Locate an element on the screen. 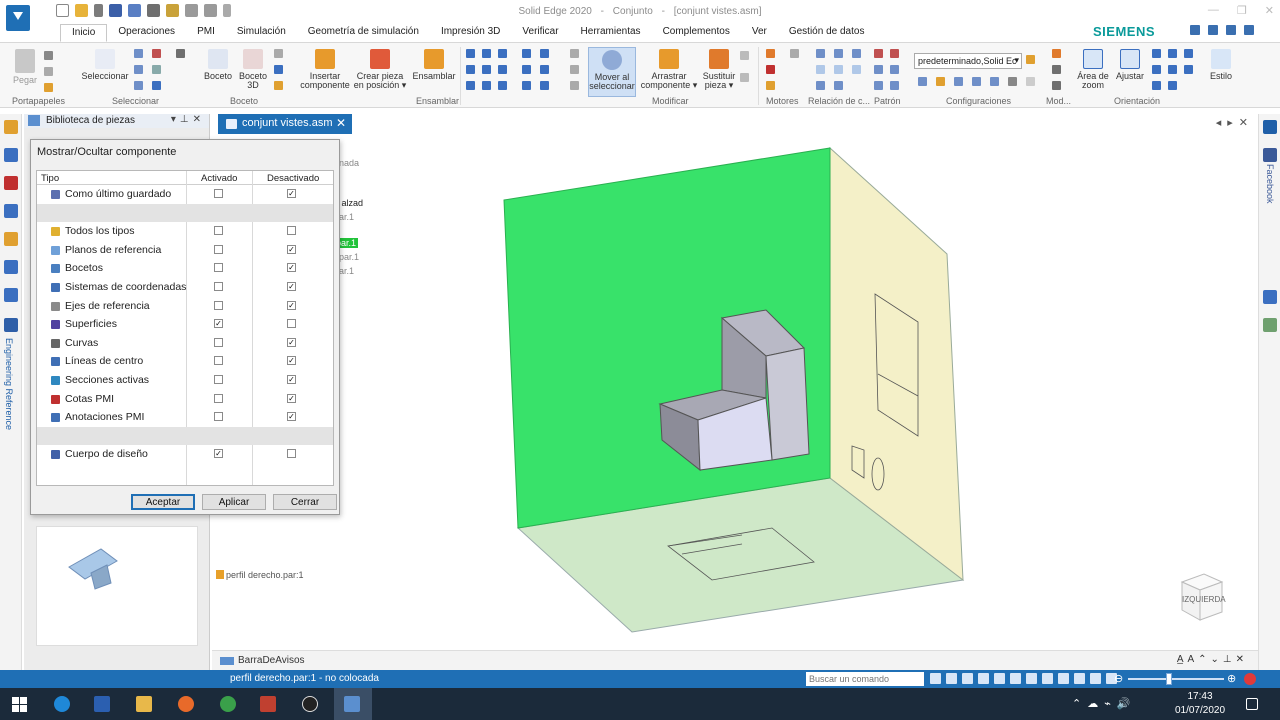 This screenshot has height=720, width=1280. chrome-icon is located at coordinates (228, 704).